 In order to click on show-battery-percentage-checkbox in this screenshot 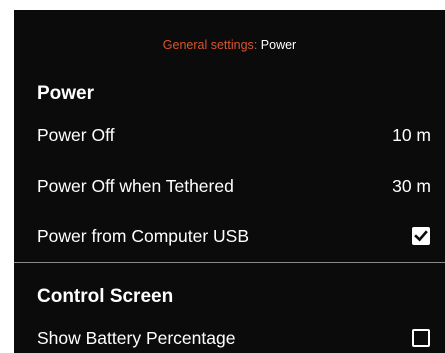, I will do `click(421, 338)`.